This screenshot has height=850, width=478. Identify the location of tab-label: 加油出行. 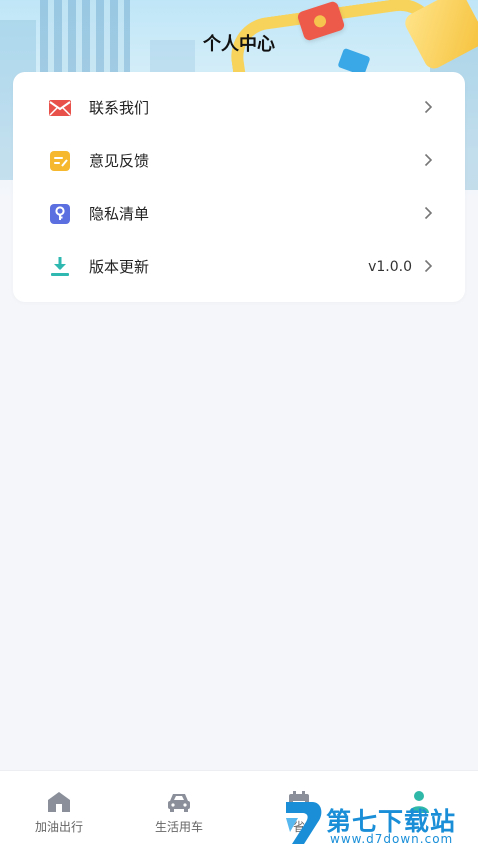
(58, 827).